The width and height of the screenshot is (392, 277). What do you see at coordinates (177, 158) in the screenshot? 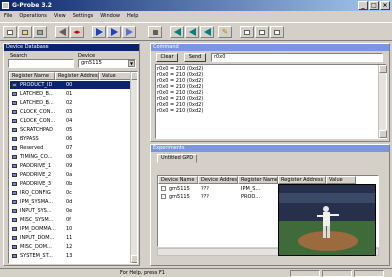
I see `tab-untitled-gpd: Untitled GPD` at bounding box center [177, 158].